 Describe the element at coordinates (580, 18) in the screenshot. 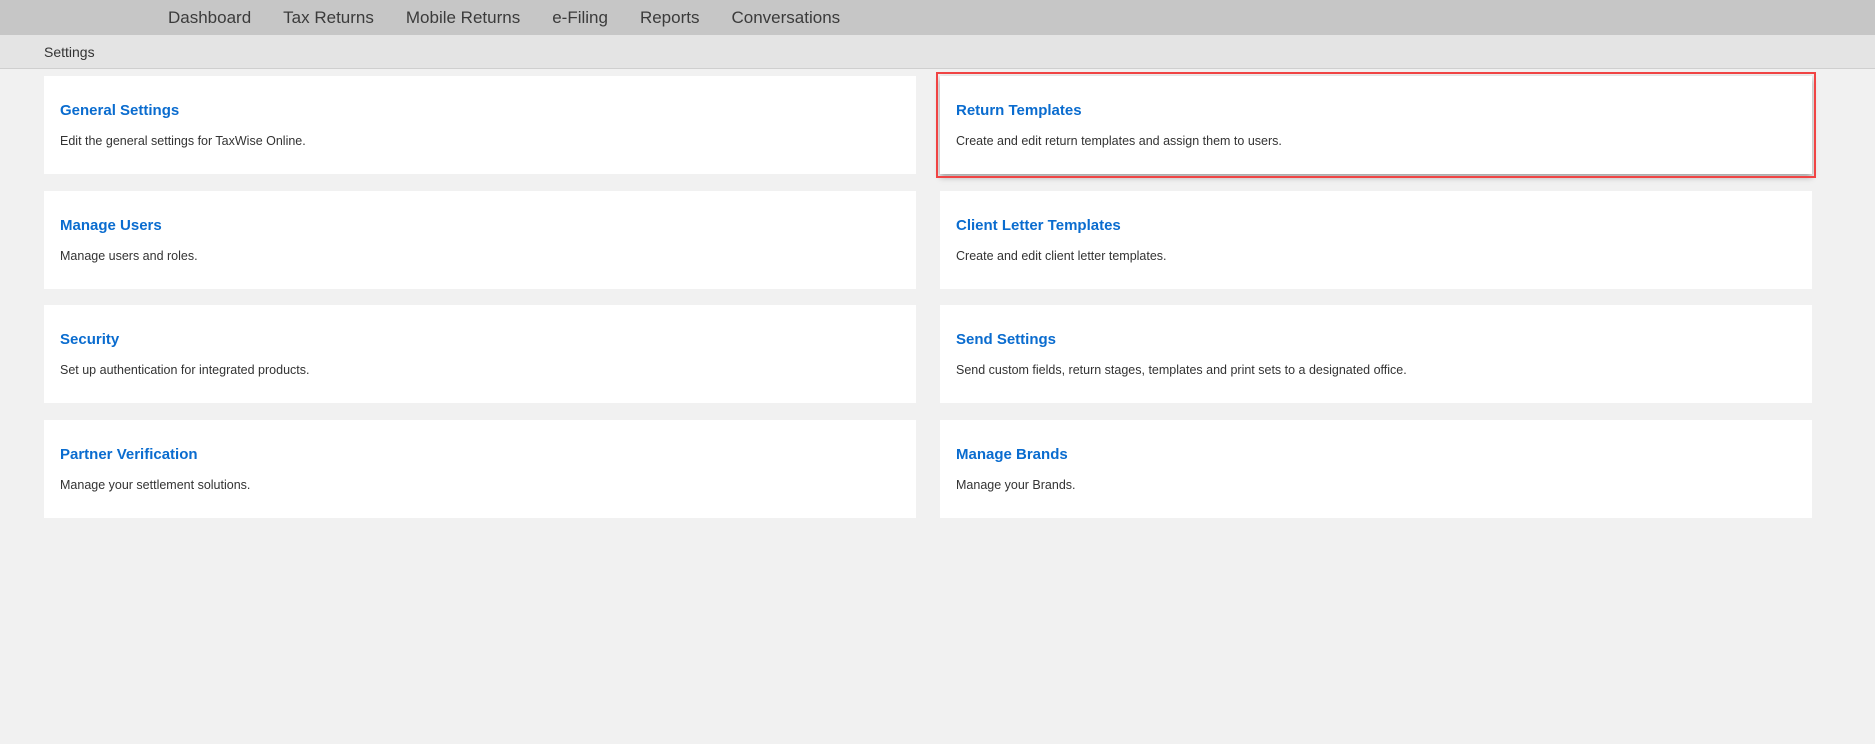

I see `nav-e-filing: e-Filing` at that location.